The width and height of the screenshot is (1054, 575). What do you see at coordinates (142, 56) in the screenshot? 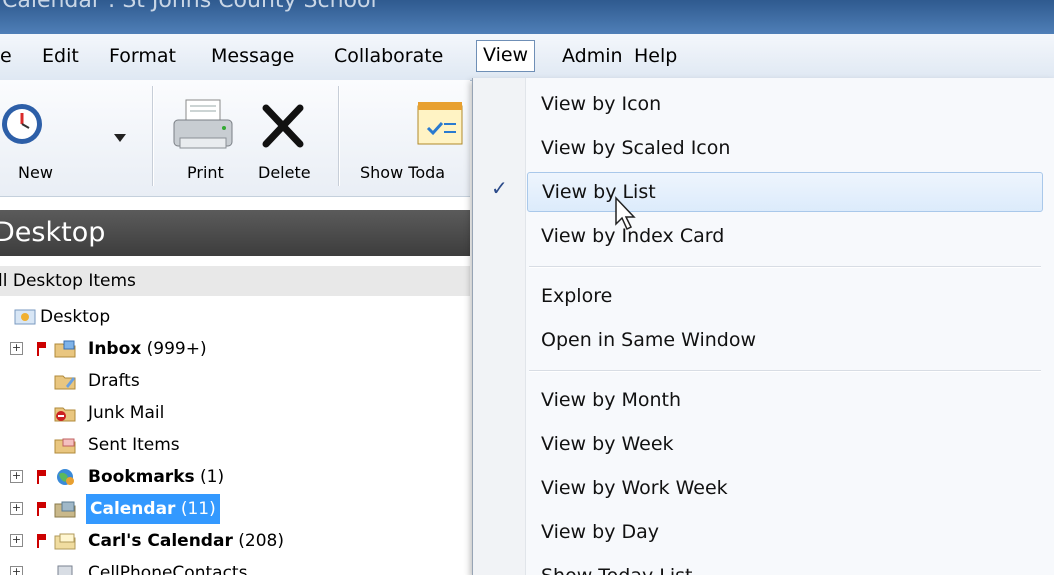
I see `menu-format: Format` at bounding box center [142, 56].